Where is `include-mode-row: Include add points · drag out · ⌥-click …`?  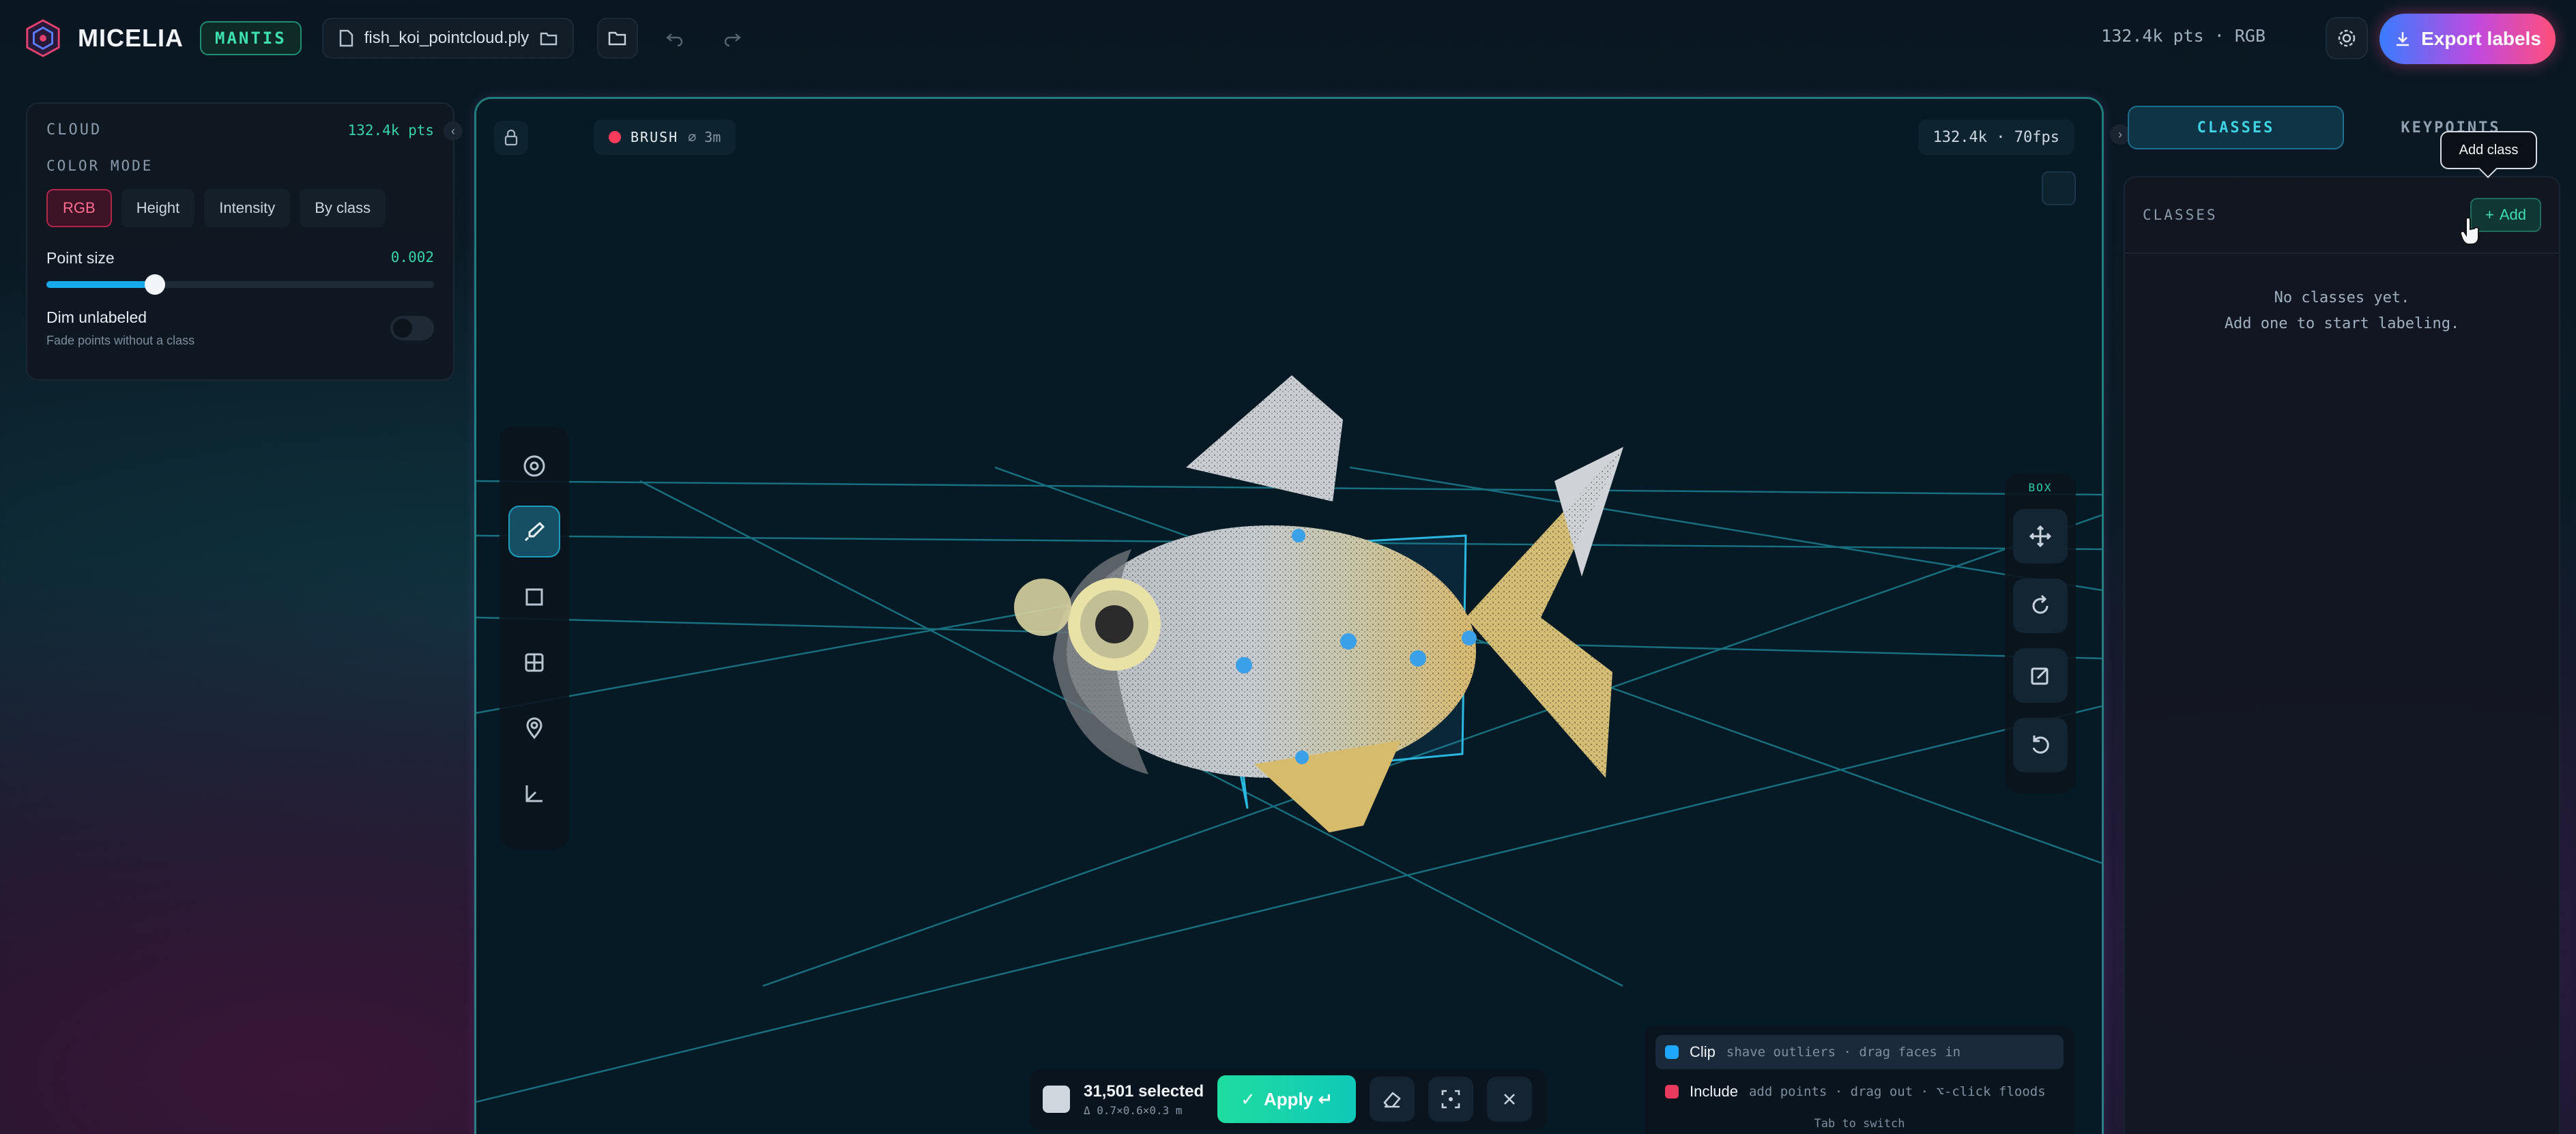
include-mode-row: Include add points · drag out · ⌥-click … is located at coordinates (1859, 1092).